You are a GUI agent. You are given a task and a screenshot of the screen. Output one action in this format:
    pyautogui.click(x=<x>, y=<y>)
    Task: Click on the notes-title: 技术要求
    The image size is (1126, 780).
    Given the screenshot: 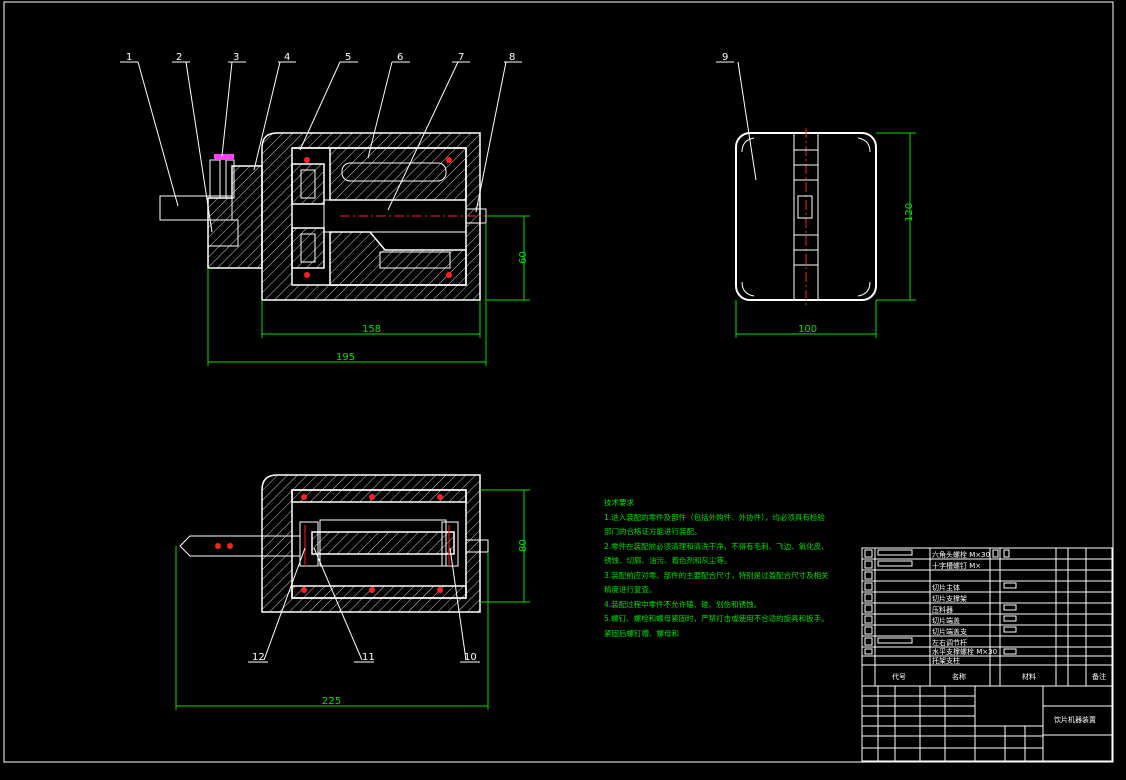 What is the action you would take?
    pyautogui.click(x=619, y=502)
    